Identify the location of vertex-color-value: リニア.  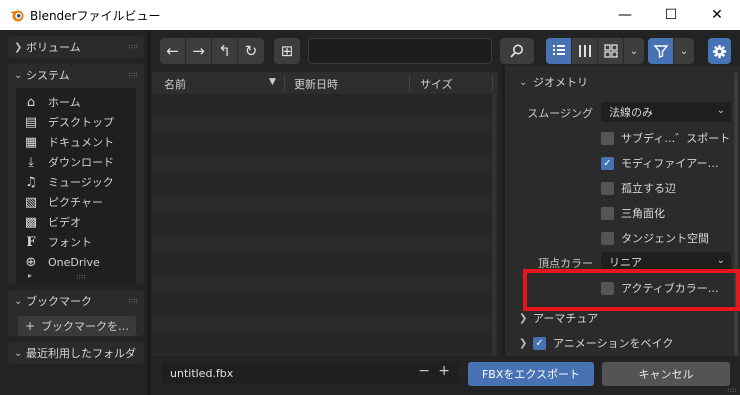
(625, 262).